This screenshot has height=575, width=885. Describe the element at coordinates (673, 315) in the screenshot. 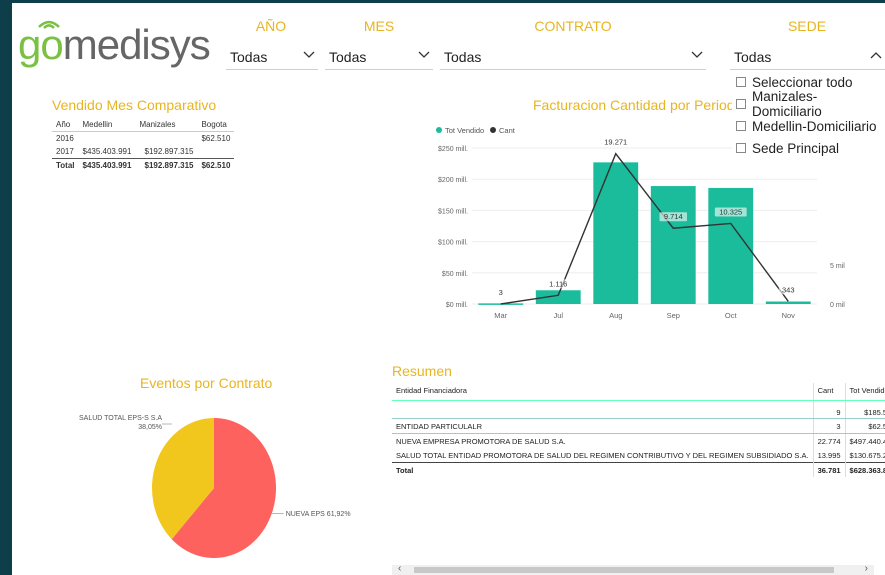

I see `x-tick-label: Sep` at that location.